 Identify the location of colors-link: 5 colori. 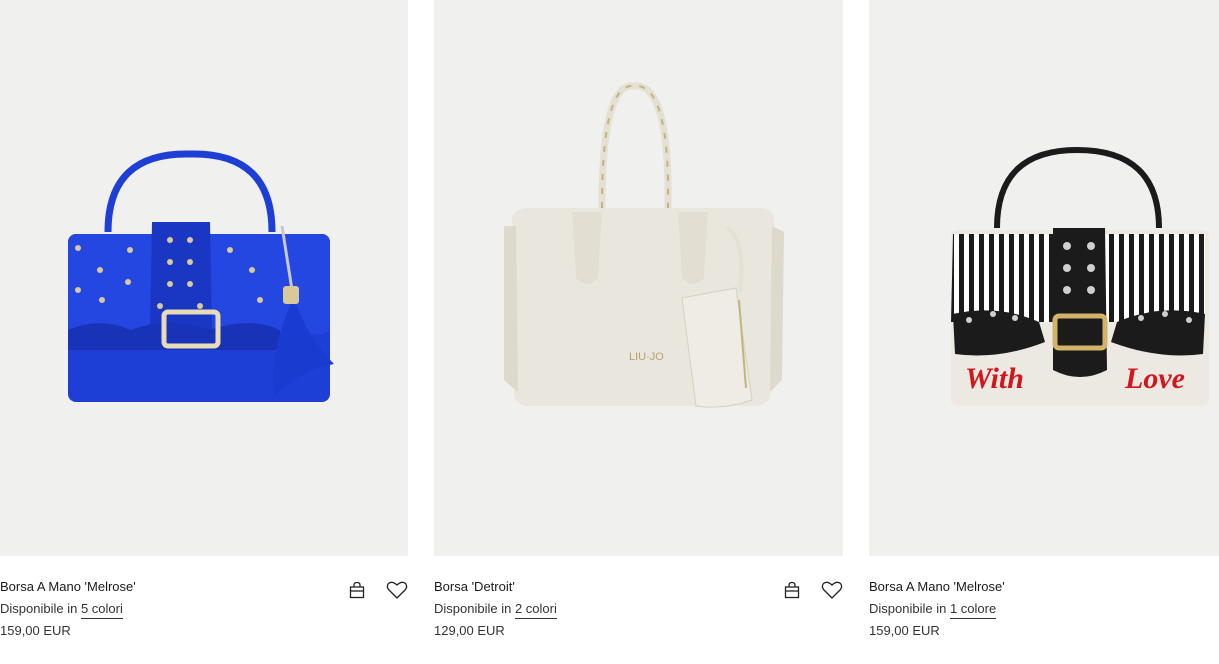
(101, 610).